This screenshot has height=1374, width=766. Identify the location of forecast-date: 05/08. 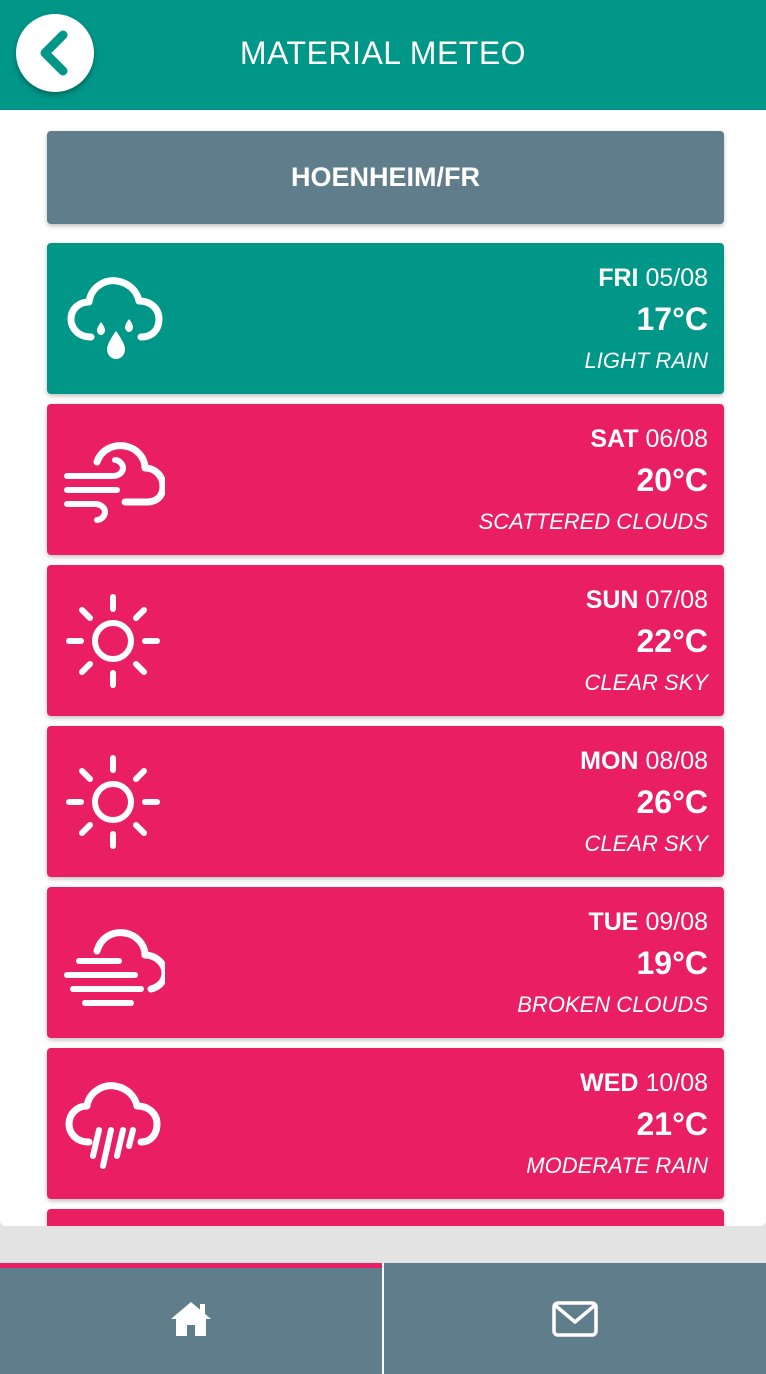
(676, 278).